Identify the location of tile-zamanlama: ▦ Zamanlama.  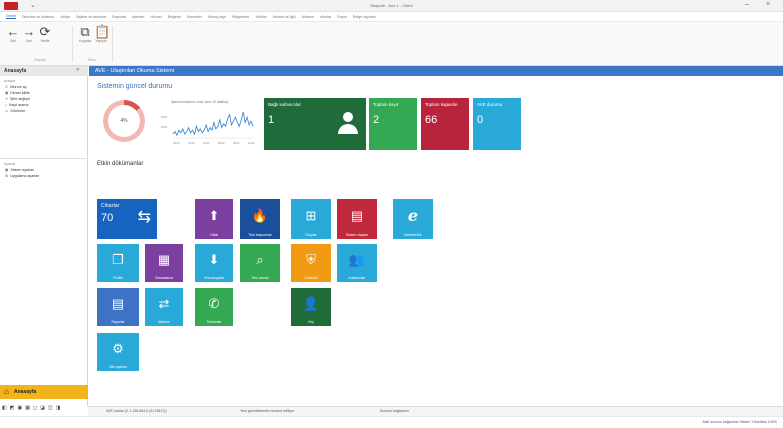
(164, 263).